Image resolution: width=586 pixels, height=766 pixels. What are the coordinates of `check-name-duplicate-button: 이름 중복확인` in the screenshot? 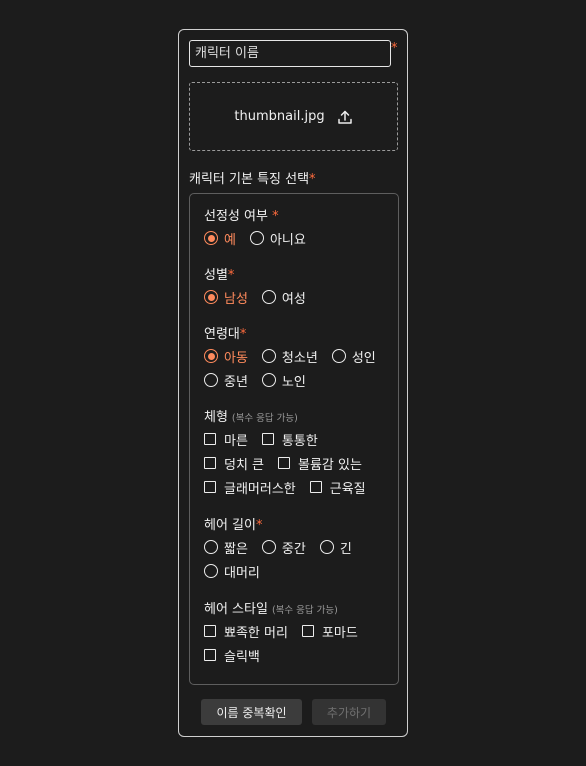 It's located at (251, 712).